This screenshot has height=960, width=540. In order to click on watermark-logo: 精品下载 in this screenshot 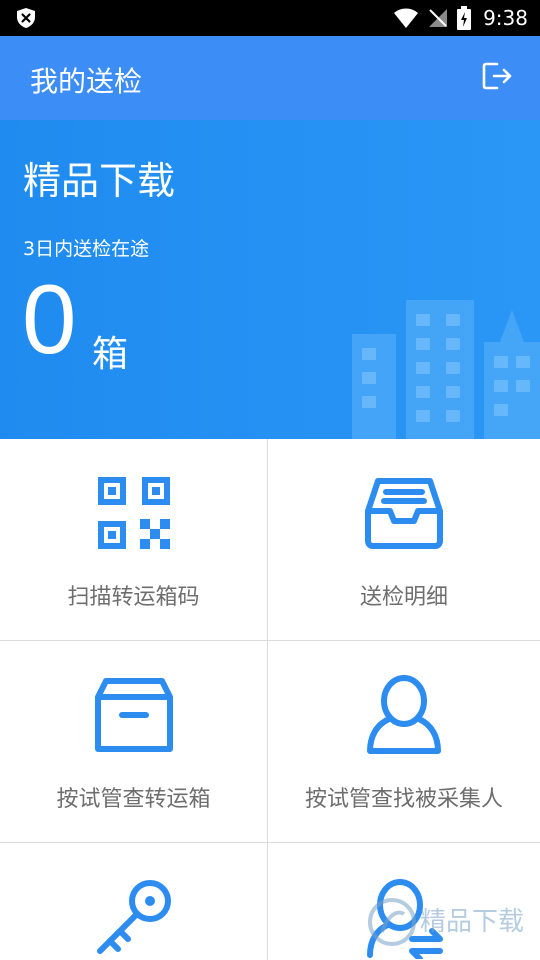, I will do `click(446, 922)`.